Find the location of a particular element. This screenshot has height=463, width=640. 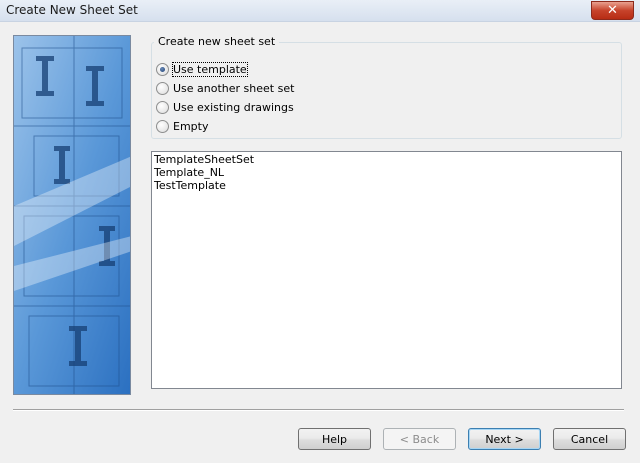

radio-label: Use template is located at coordinates (210, 69).